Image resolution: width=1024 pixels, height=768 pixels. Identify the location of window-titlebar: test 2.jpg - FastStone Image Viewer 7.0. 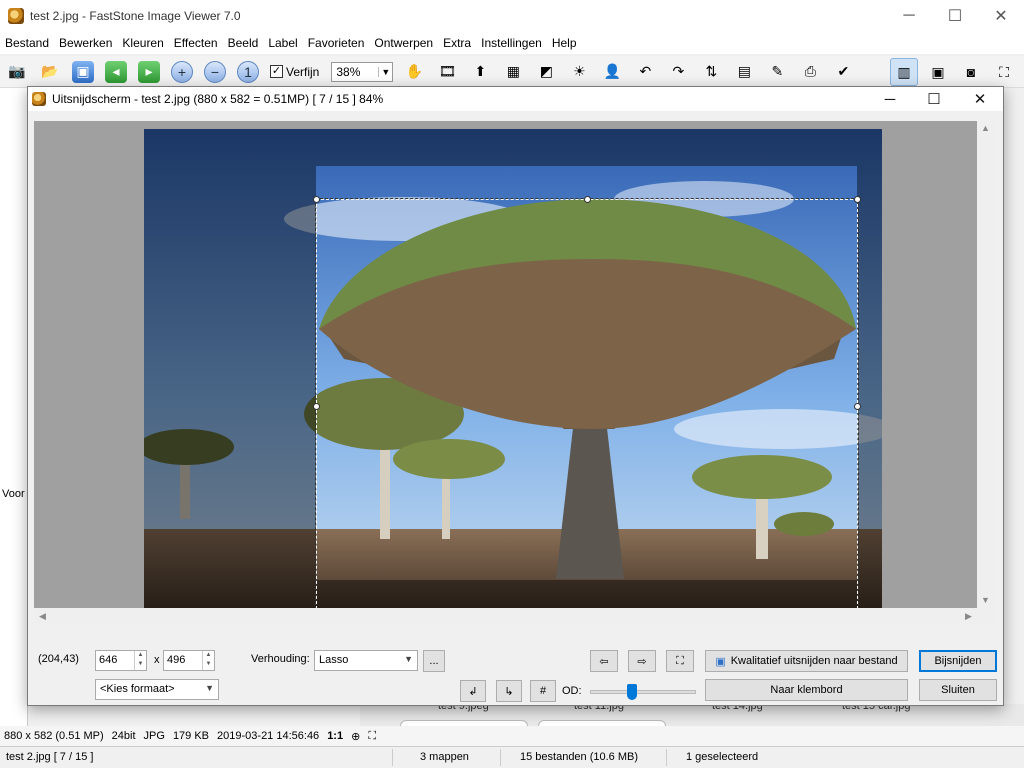
(512, 16).